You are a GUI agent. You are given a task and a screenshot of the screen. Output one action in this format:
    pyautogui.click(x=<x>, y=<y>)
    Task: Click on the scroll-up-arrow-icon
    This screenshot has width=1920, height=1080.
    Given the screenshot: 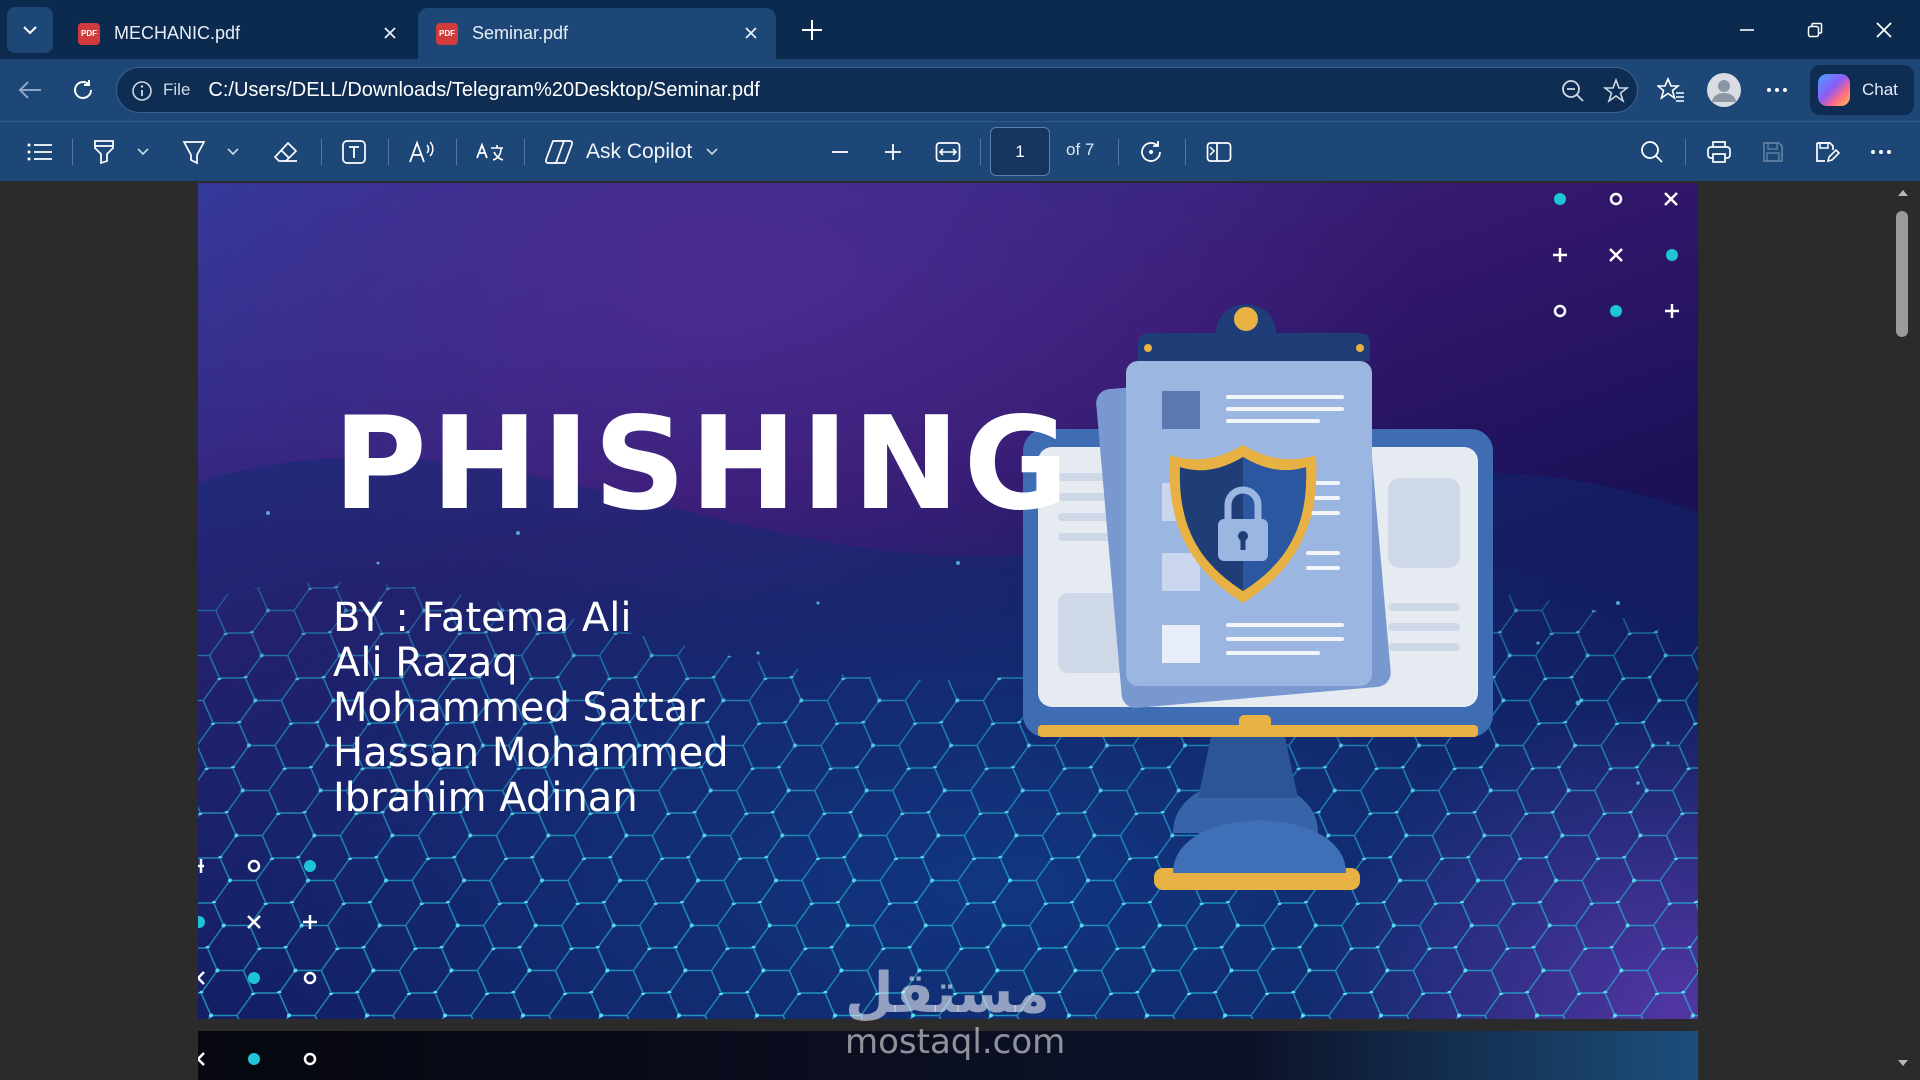 What is the action you would take?
    pyautogui.click(x=1903, y=193)
    